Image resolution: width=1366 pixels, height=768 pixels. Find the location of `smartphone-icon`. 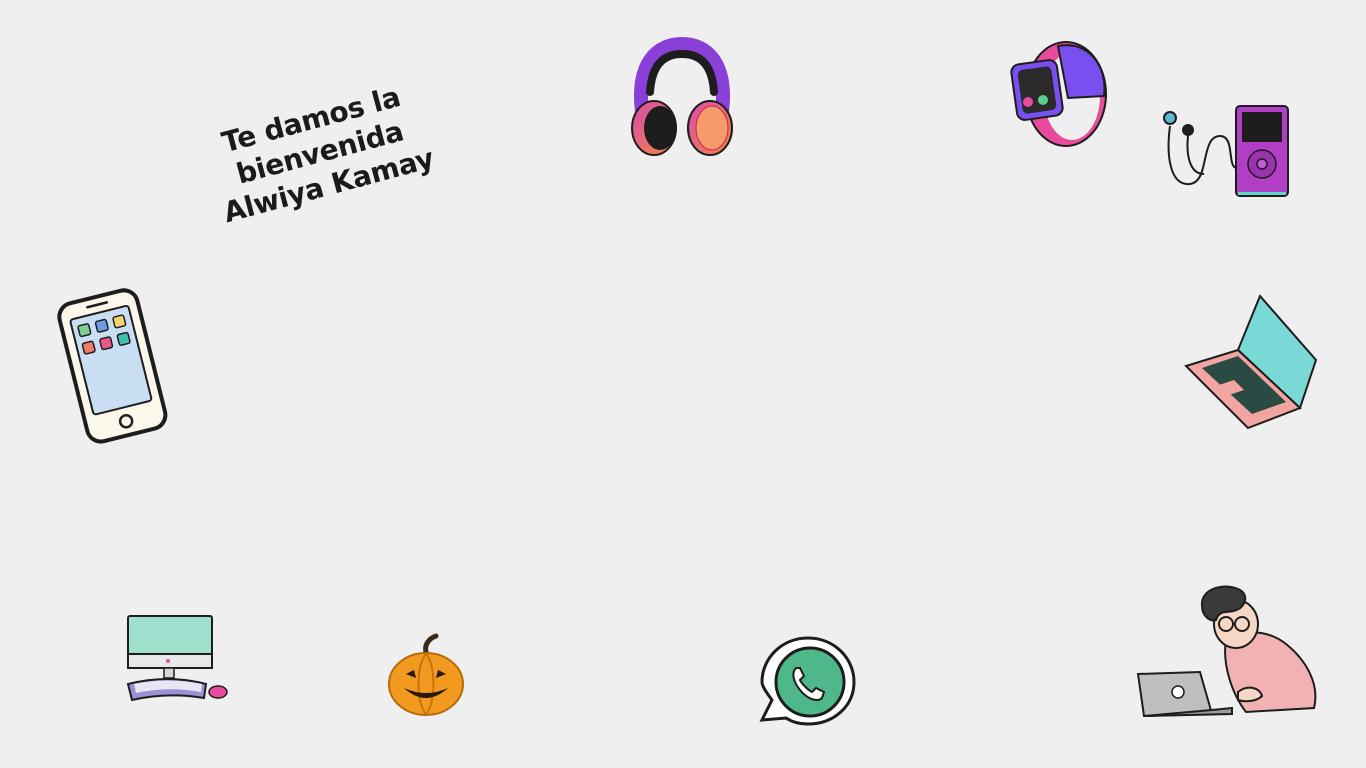

smartphone-icon is located at coordinates (116, 366).